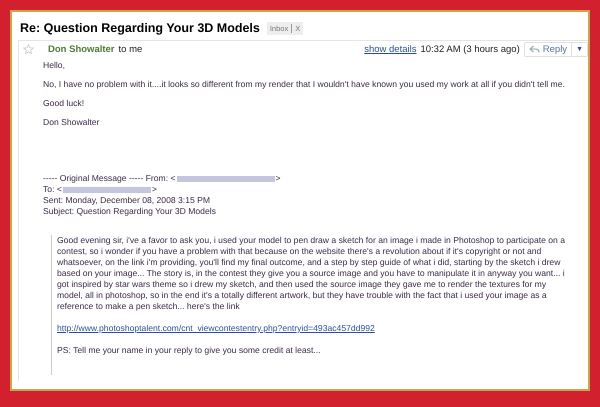 The height and width of the screenshot is (407, 600). Describe the element at coordinates (28, 49) in the screenshot. I see `star-icon` at that location.